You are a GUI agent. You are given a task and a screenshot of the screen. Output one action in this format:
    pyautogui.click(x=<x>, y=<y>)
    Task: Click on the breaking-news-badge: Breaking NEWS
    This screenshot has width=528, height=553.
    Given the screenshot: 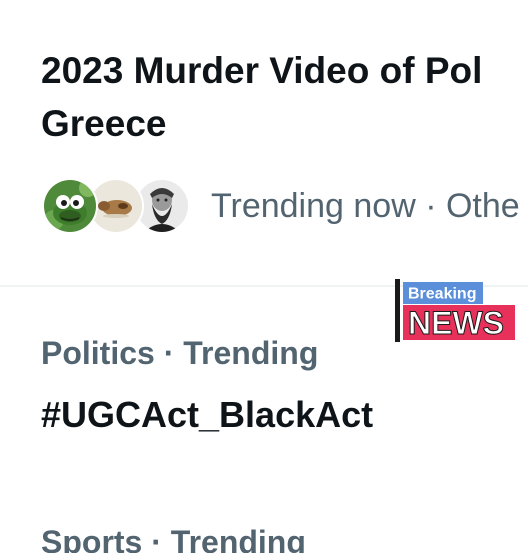 What is the action you would take?
    pyautogui.click(x=455, y=310)
    